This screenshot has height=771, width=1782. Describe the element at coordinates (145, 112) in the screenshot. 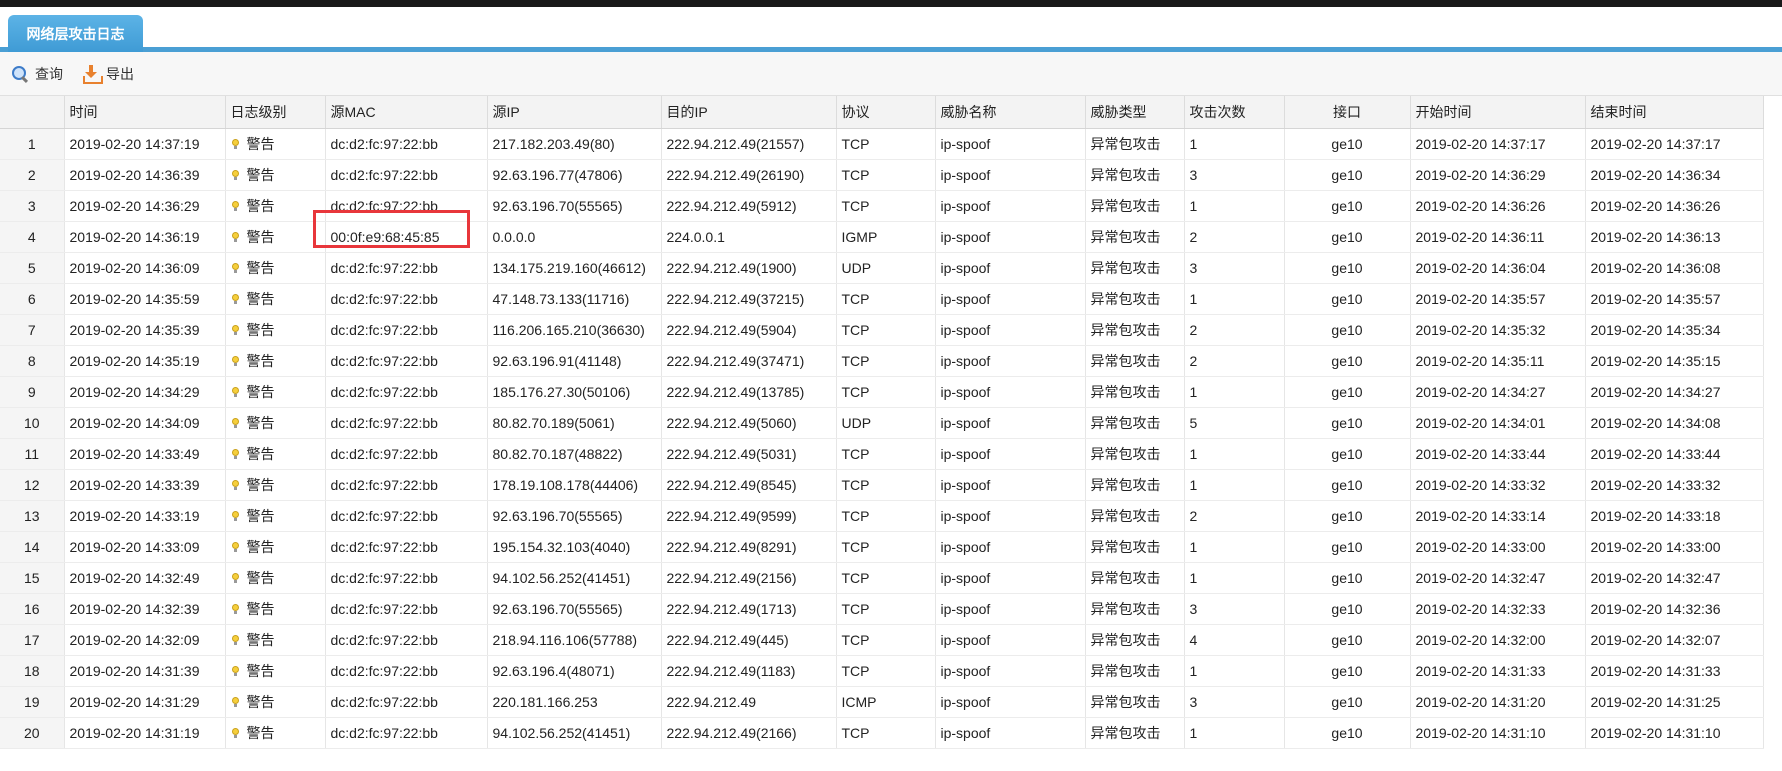

I see `column-header-time: 时间` at that location.